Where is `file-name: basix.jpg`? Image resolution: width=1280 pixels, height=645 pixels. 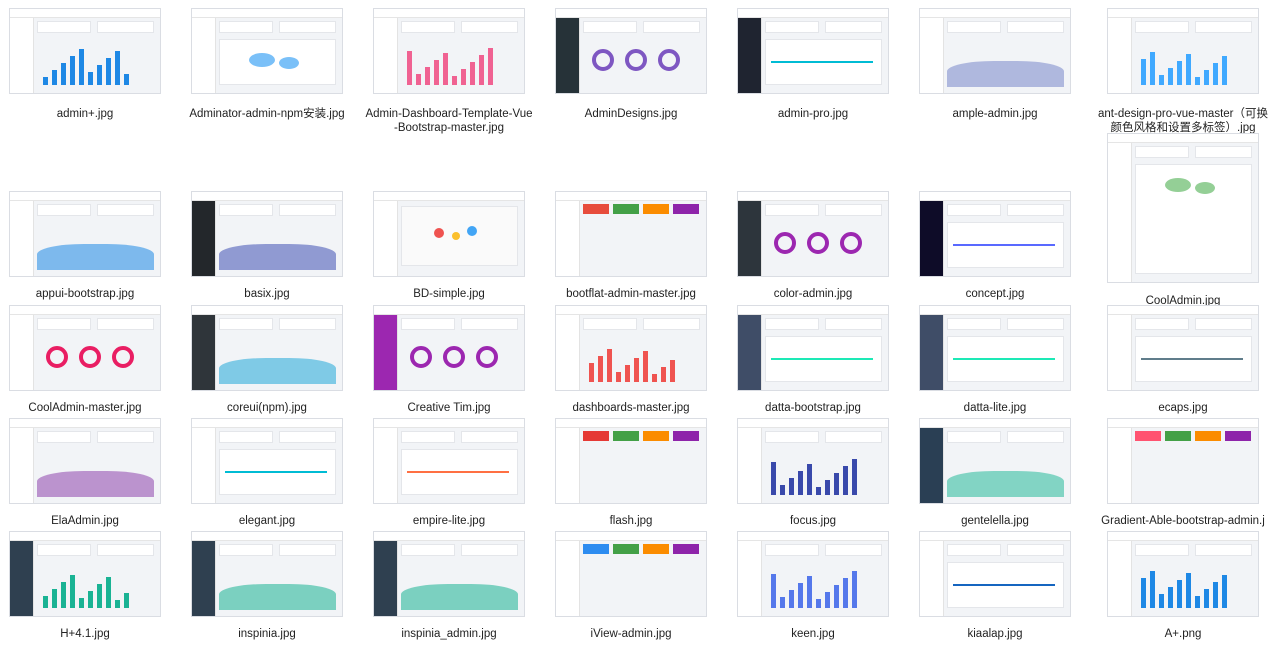 file-name: basix.jpg is located at coordinates (267, 294).